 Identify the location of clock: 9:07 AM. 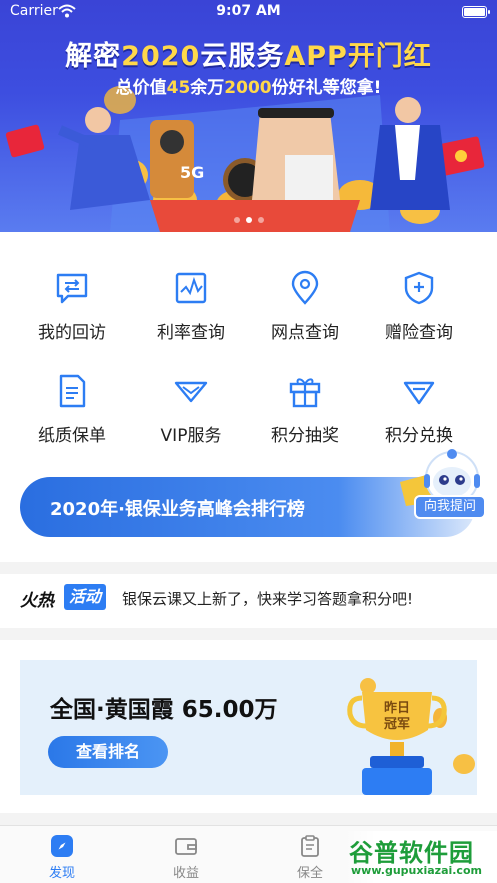
(248, 11).